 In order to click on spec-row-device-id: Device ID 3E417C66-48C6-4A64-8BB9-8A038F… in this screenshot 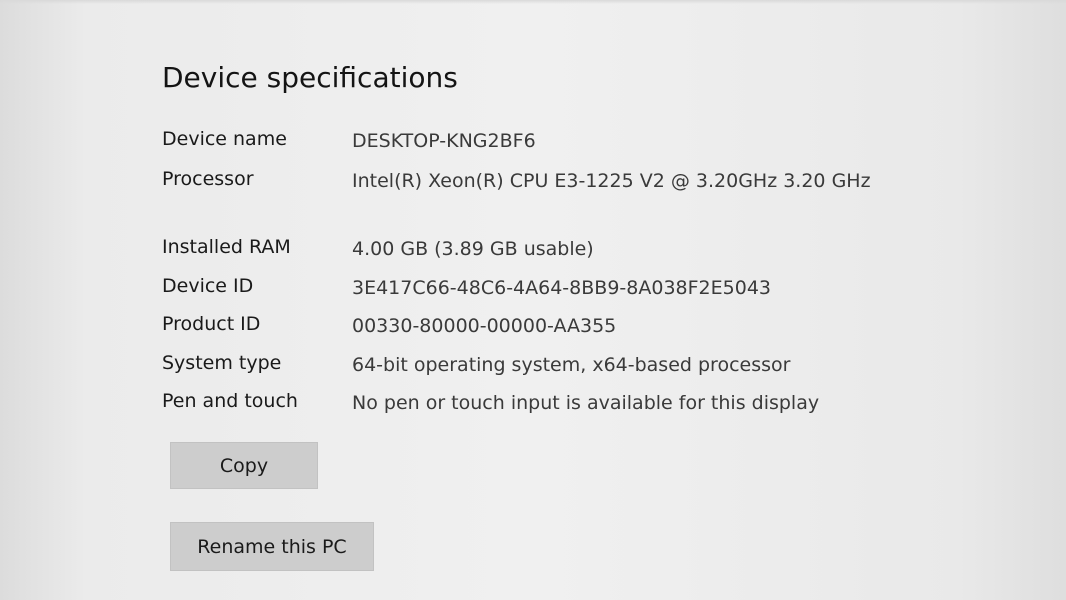, I will do `click(602, 294)`.